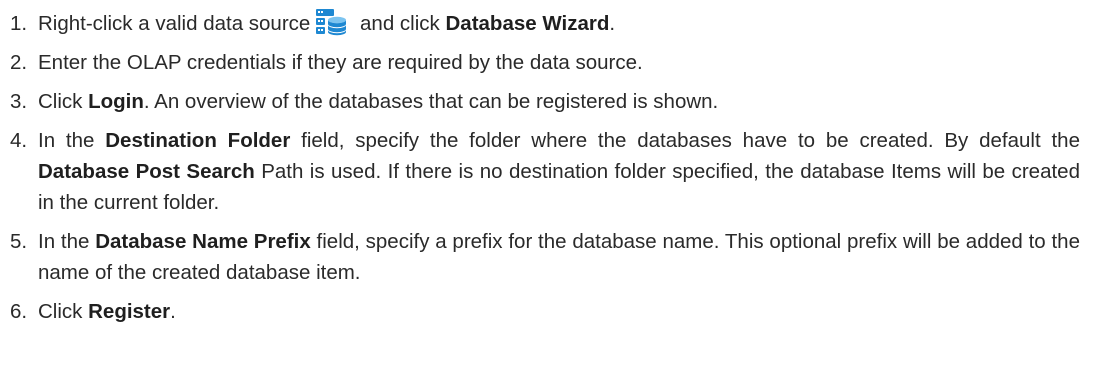  What do you see at coordinates (19, 23) in the screenshot?
I see `step-number: 1.` at bounding box center [19, 23].